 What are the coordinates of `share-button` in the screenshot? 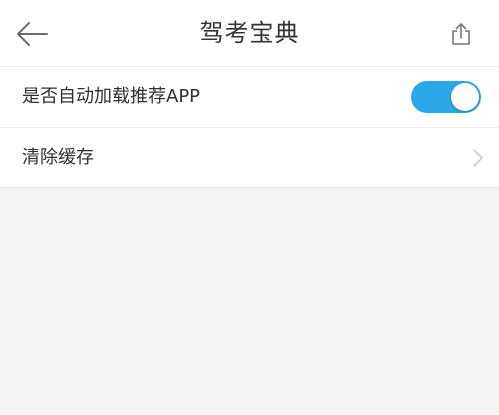 It's located at (461, 34).